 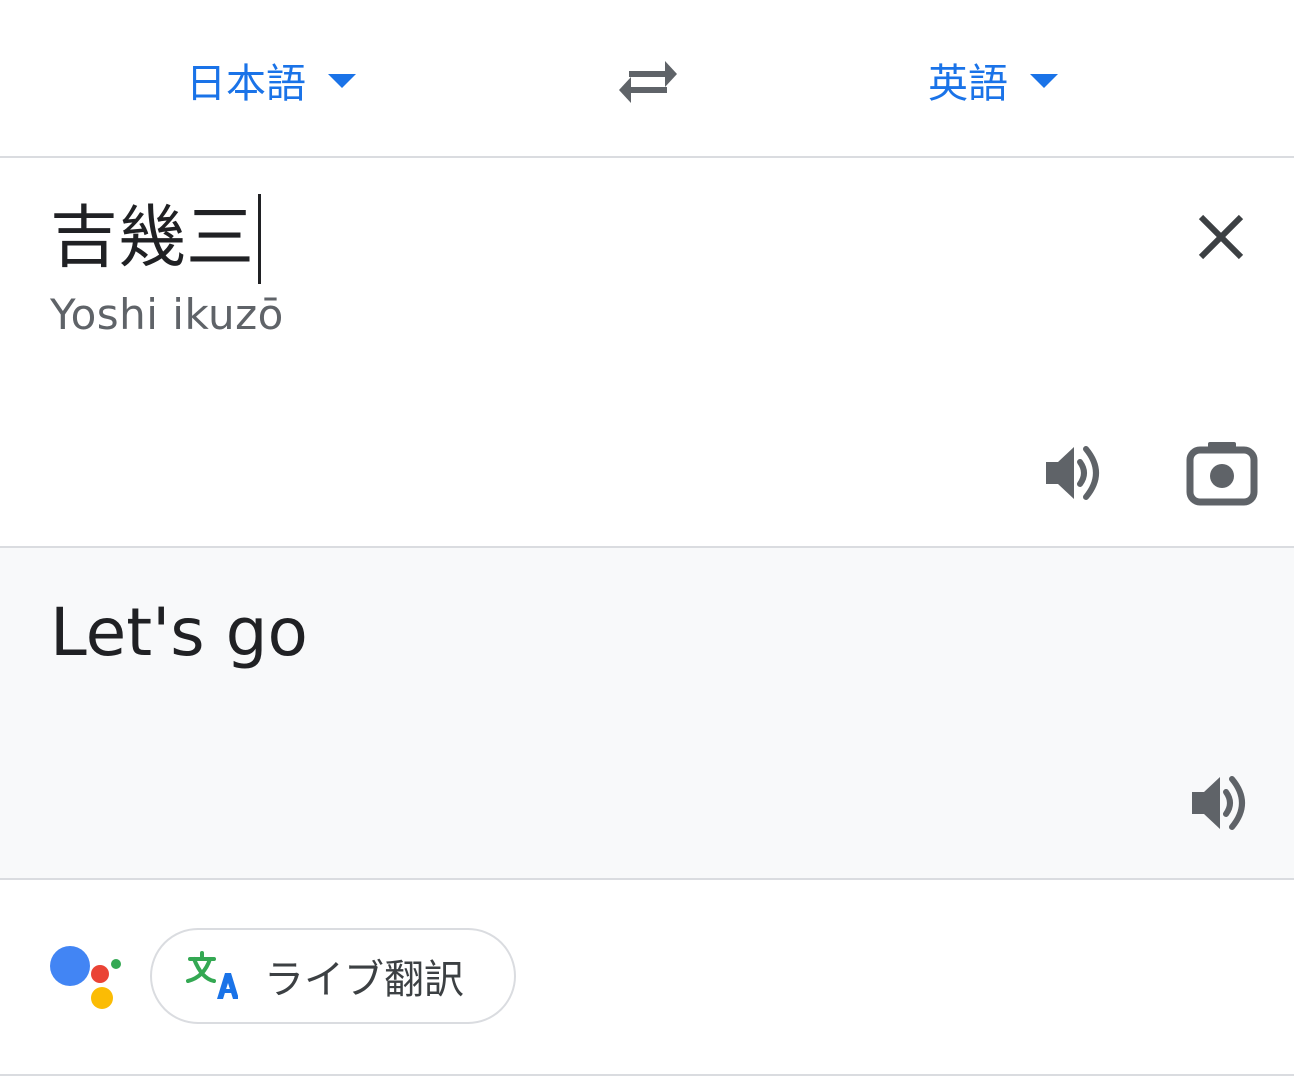 I want to click on romanization-text: Yoshi ikuzō, so click(x=167, y=314).